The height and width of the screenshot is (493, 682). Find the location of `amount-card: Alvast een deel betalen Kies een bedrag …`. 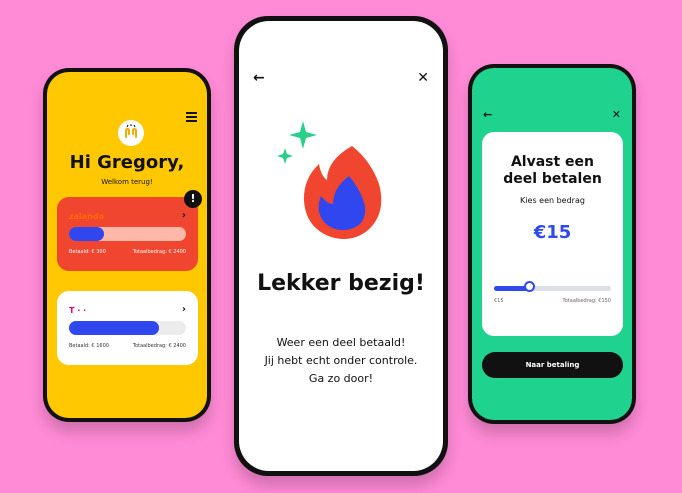

amount-card: Alvast een deel betalen Kies een bedrag … is located at coordinates (552, 234).